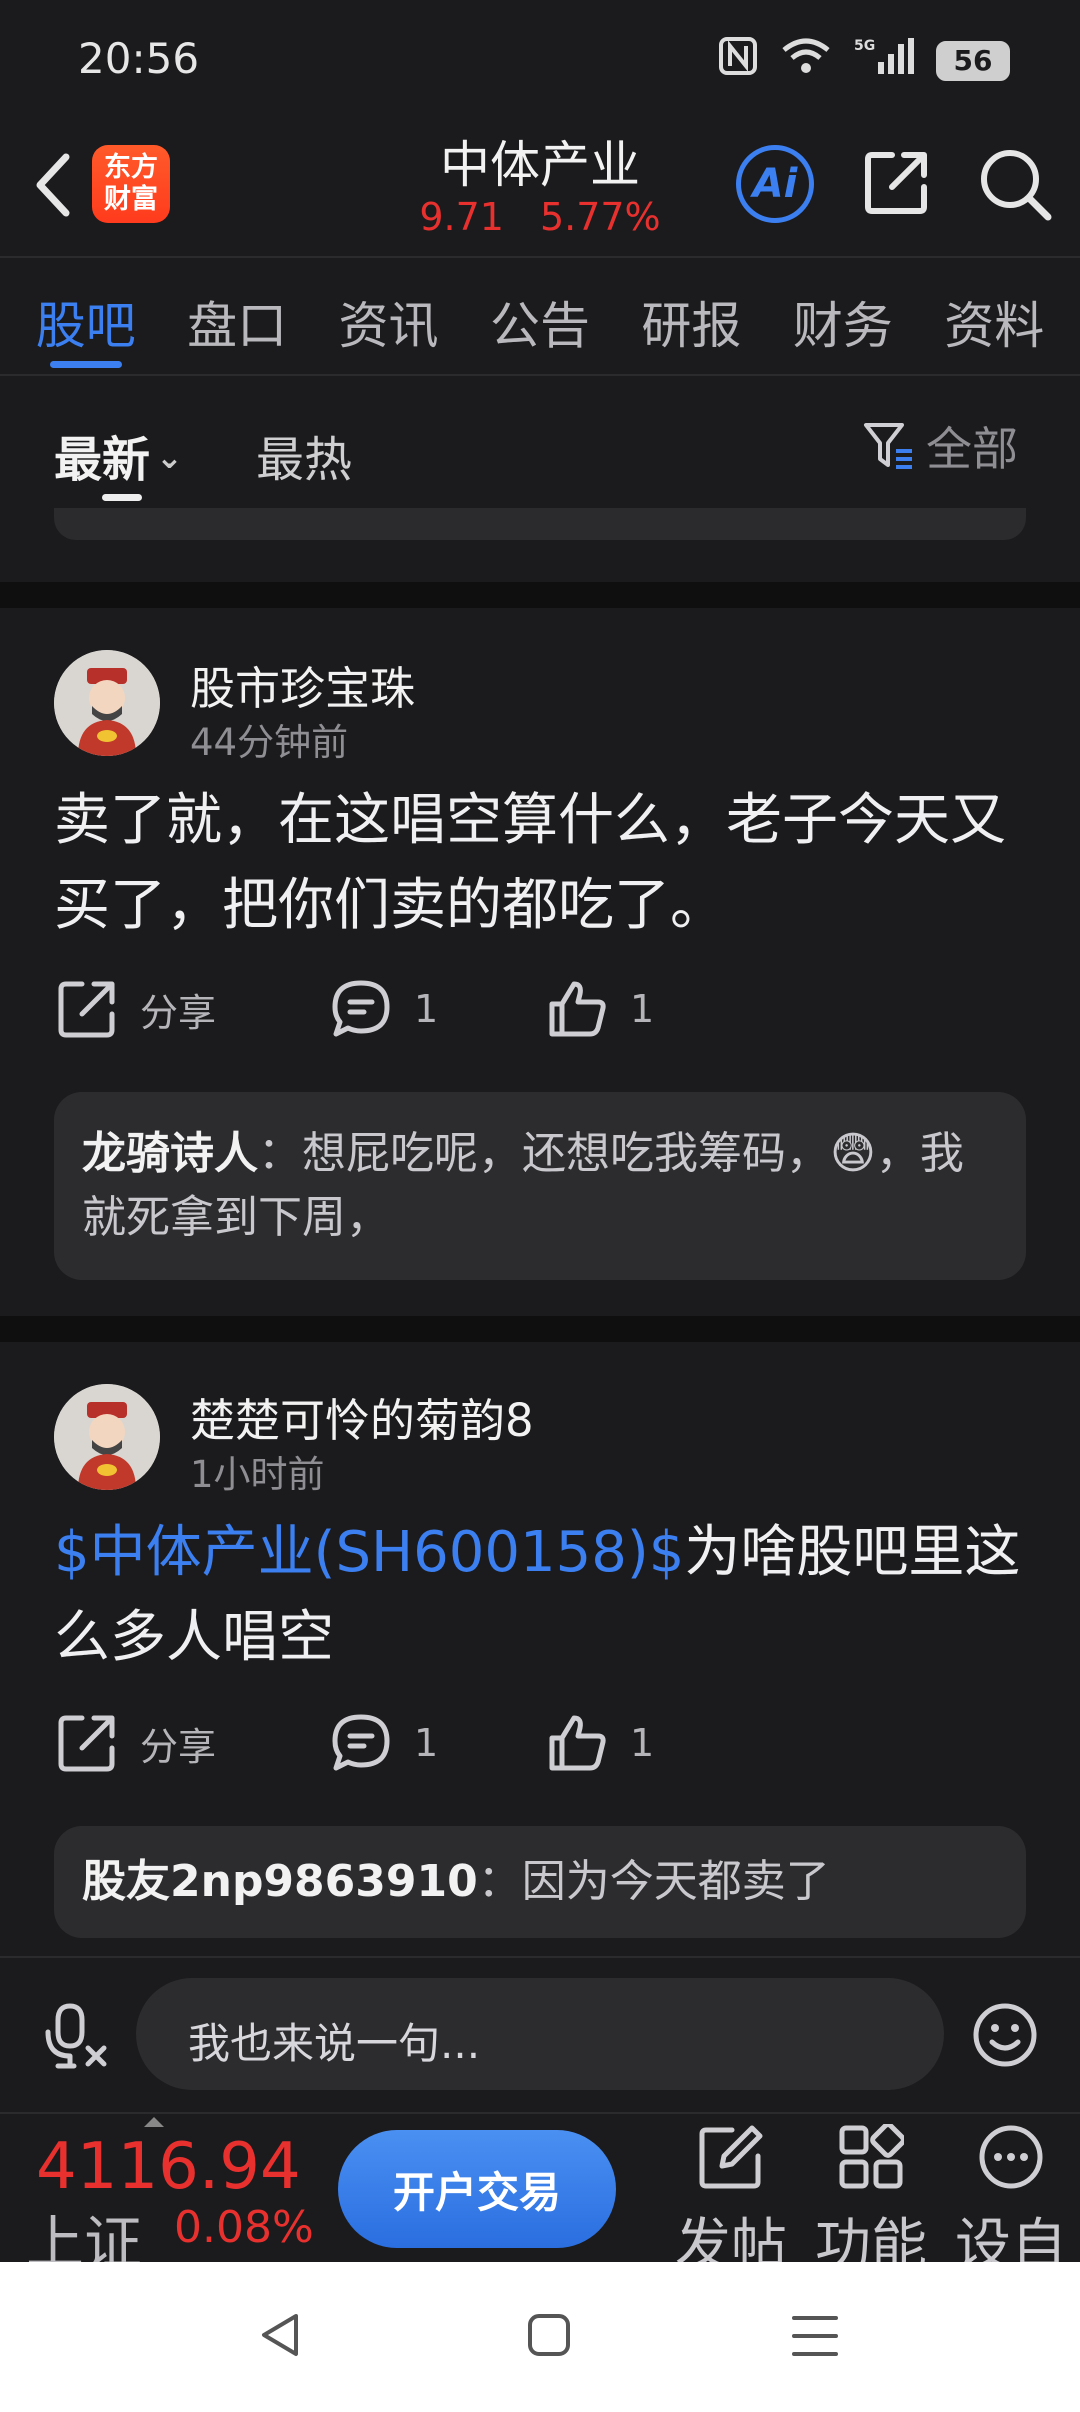 This screenshot has height=2412, width=1080. I want to click on post-time: 44分钟前, so click(269, 742).